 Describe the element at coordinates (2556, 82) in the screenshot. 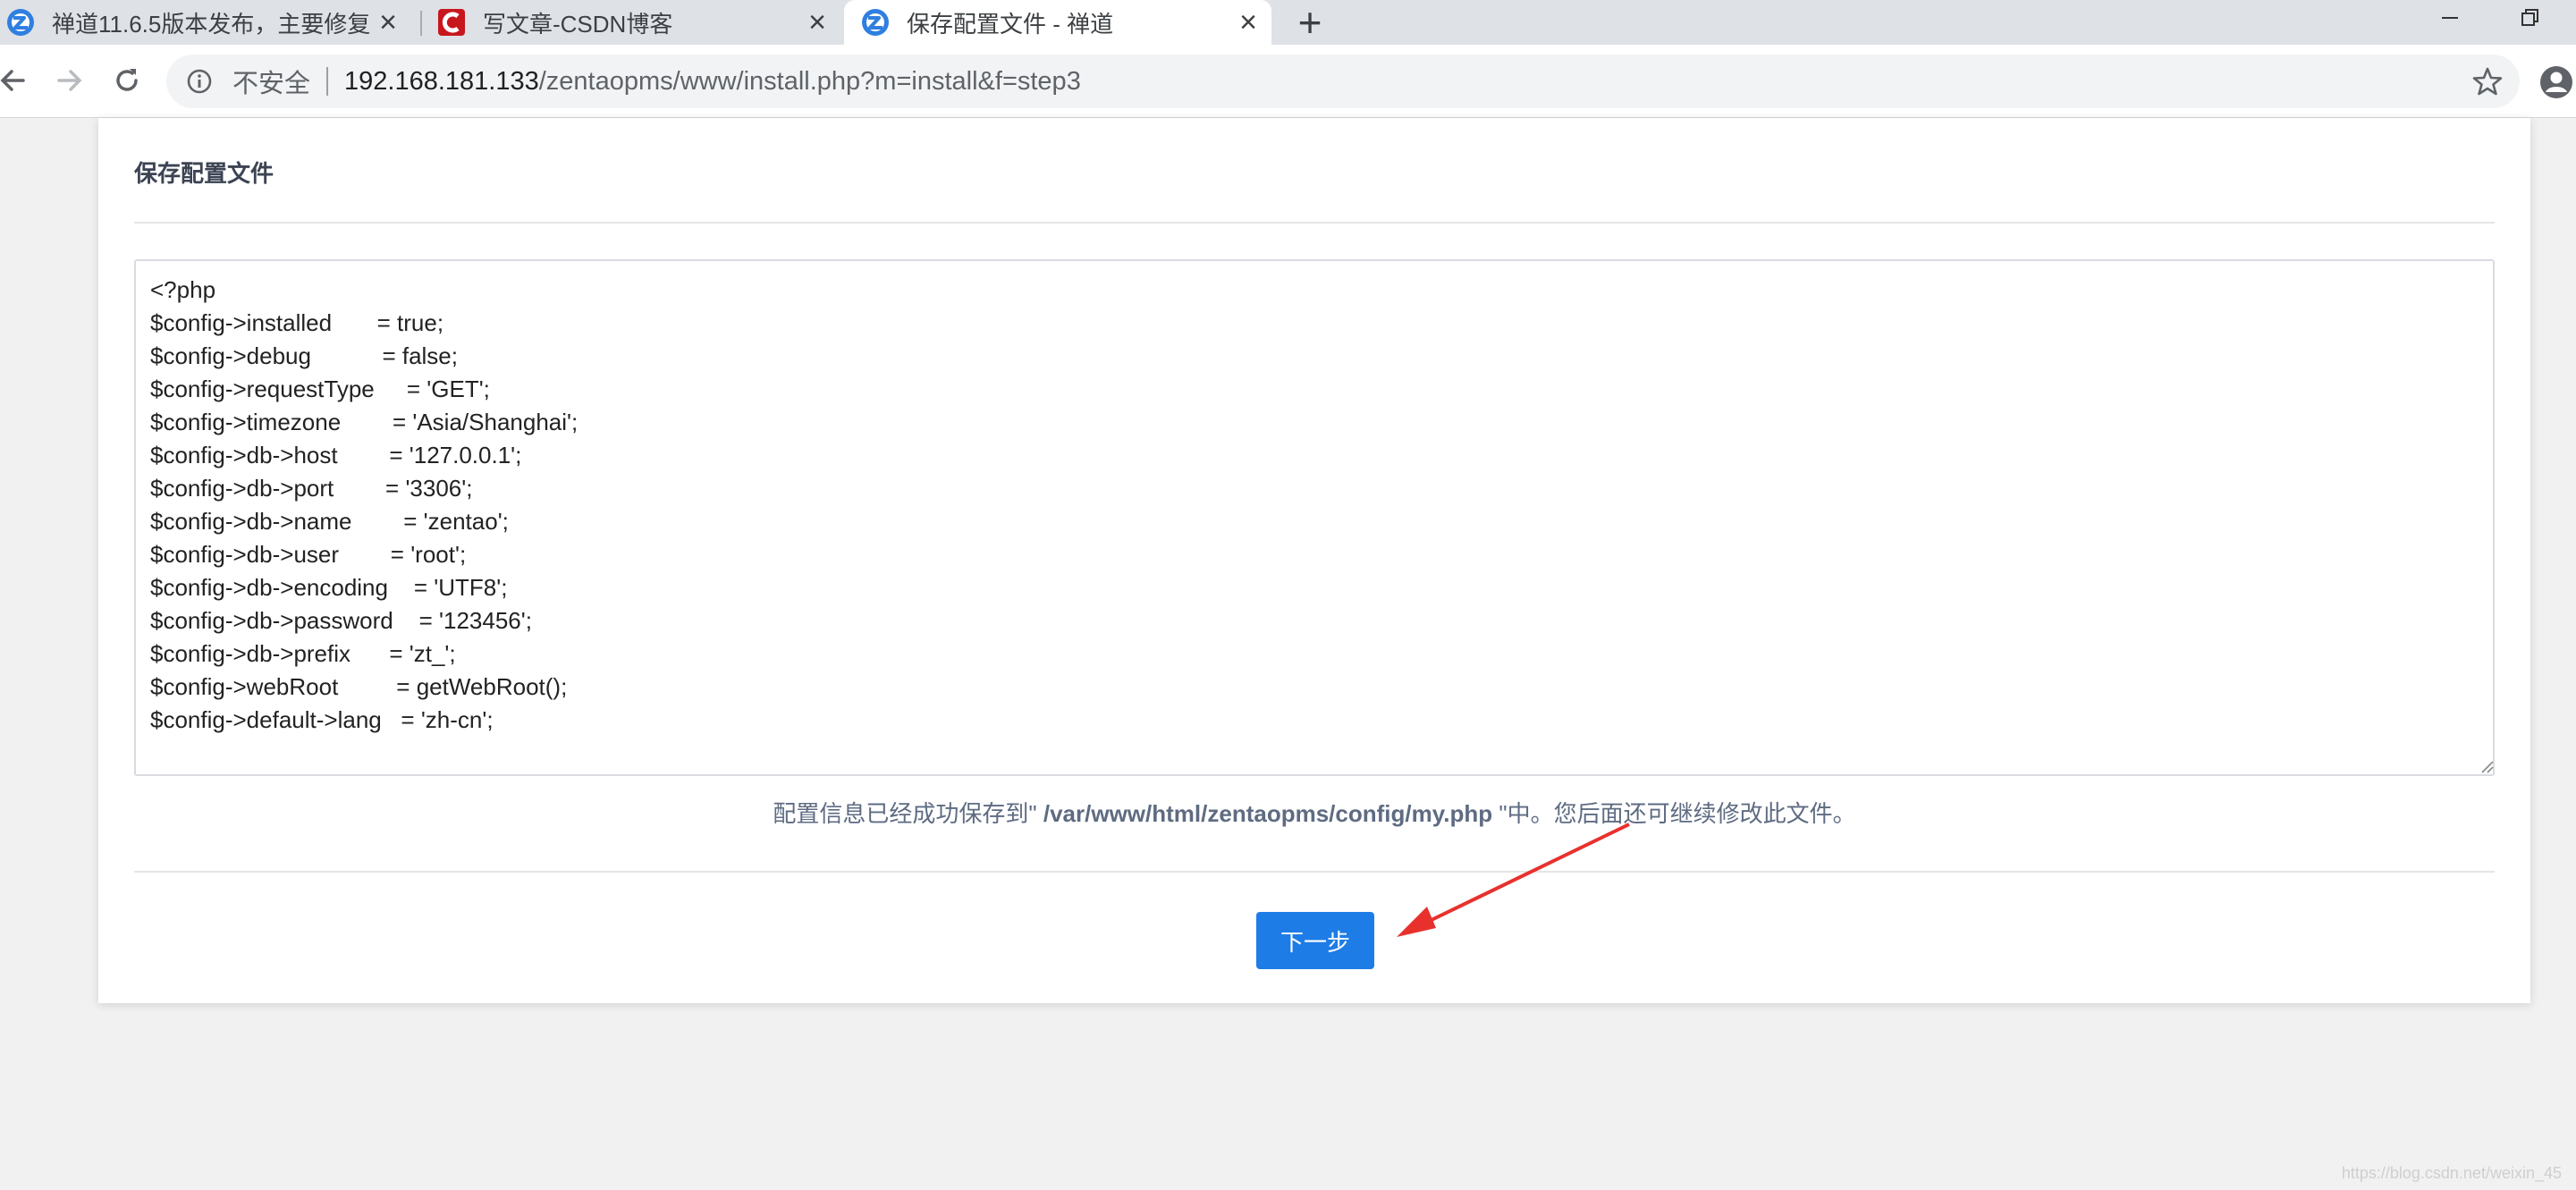

I see `profile-avatar-icon` at that location.